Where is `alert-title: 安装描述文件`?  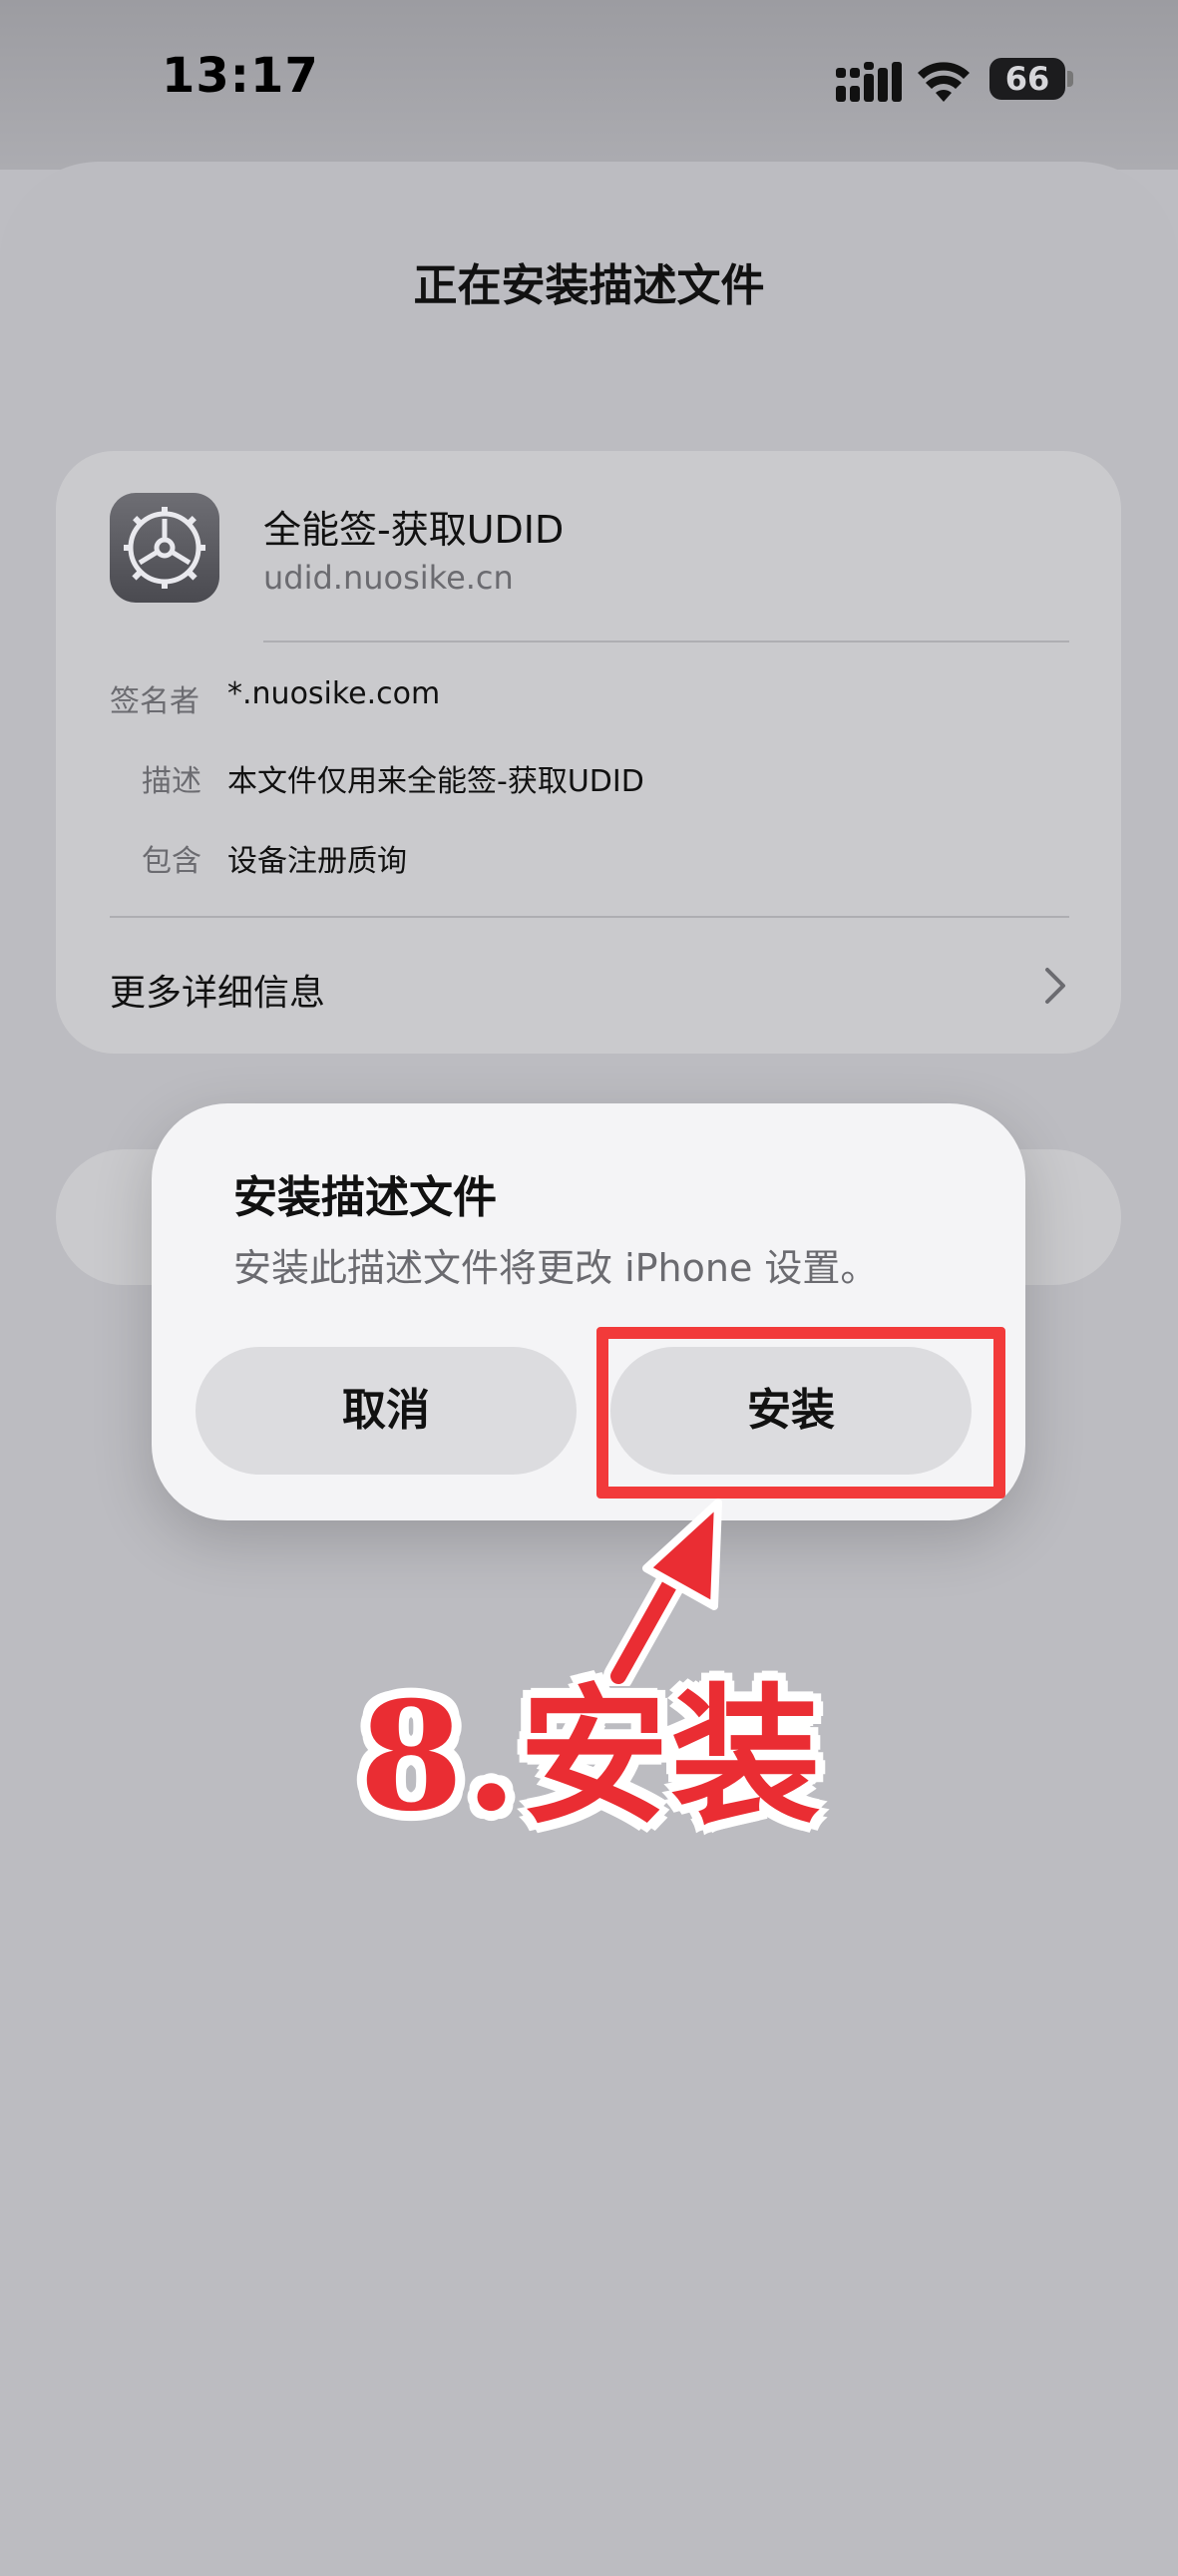
alert-title: 安装描述文件 is located at coordinates (365, 1197).